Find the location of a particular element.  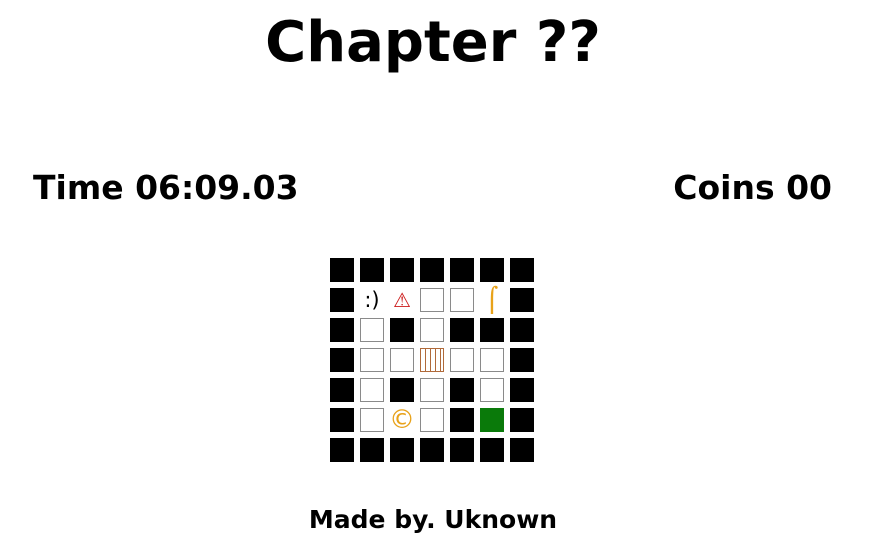

coin-icon: © is located at coordinates (402, 420).